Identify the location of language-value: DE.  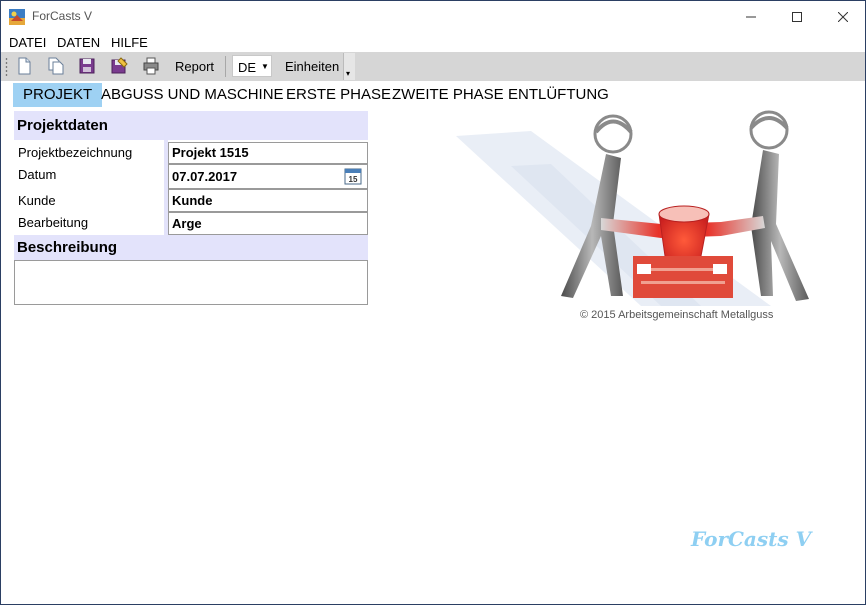
(247, 67).